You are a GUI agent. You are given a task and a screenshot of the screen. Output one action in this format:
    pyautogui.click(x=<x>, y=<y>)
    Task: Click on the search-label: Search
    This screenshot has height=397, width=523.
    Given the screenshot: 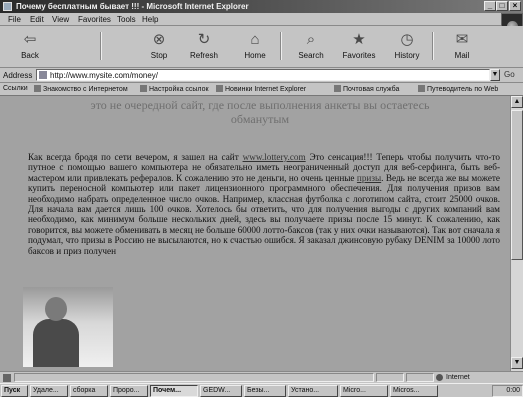 What is the action you would take?
    pyautogui.click(x=311, y=55)
    